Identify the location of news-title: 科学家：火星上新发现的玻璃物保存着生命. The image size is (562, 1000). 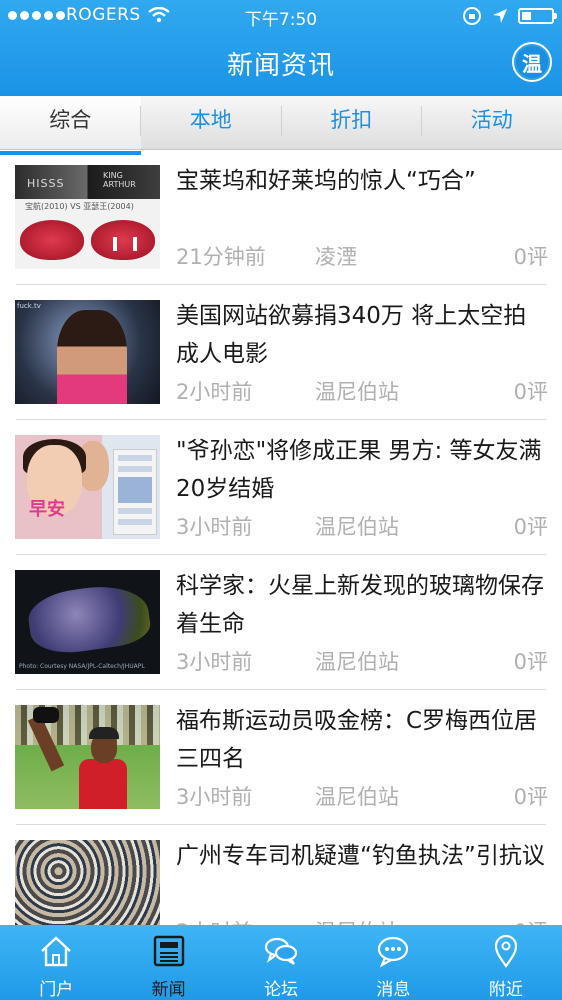
(360, 605).